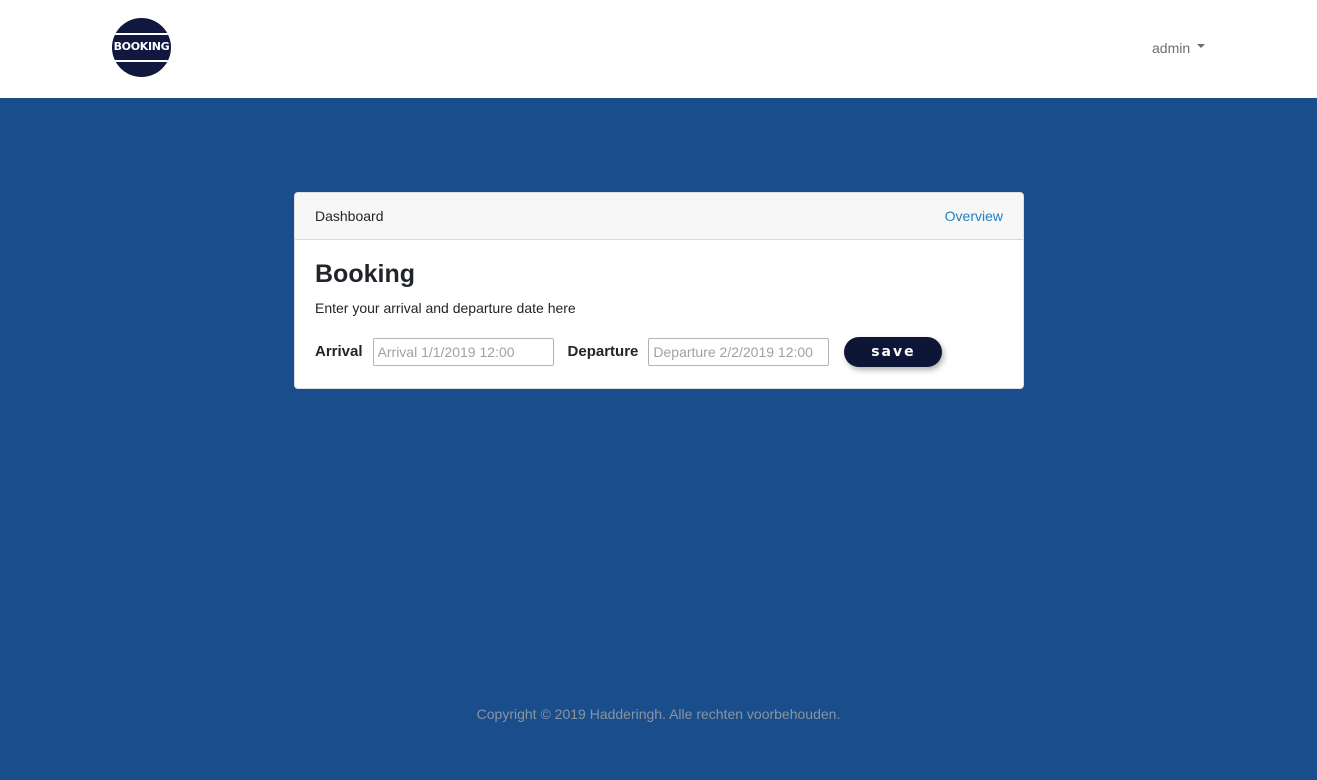  Describe the element at coordinates (658, 49) in the screenshot. I see `top-navbar: BOOKING admin` at that location.